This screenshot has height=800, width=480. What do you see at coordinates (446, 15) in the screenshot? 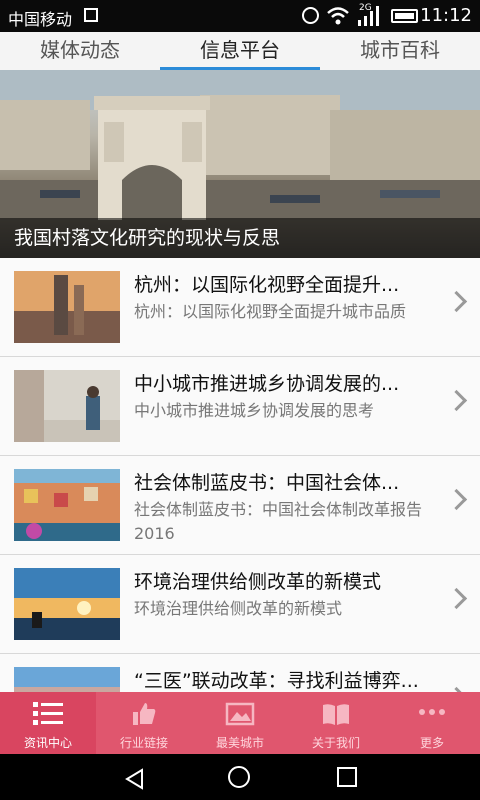
I see `clock: 11:12` at bounding box center [446, 15].